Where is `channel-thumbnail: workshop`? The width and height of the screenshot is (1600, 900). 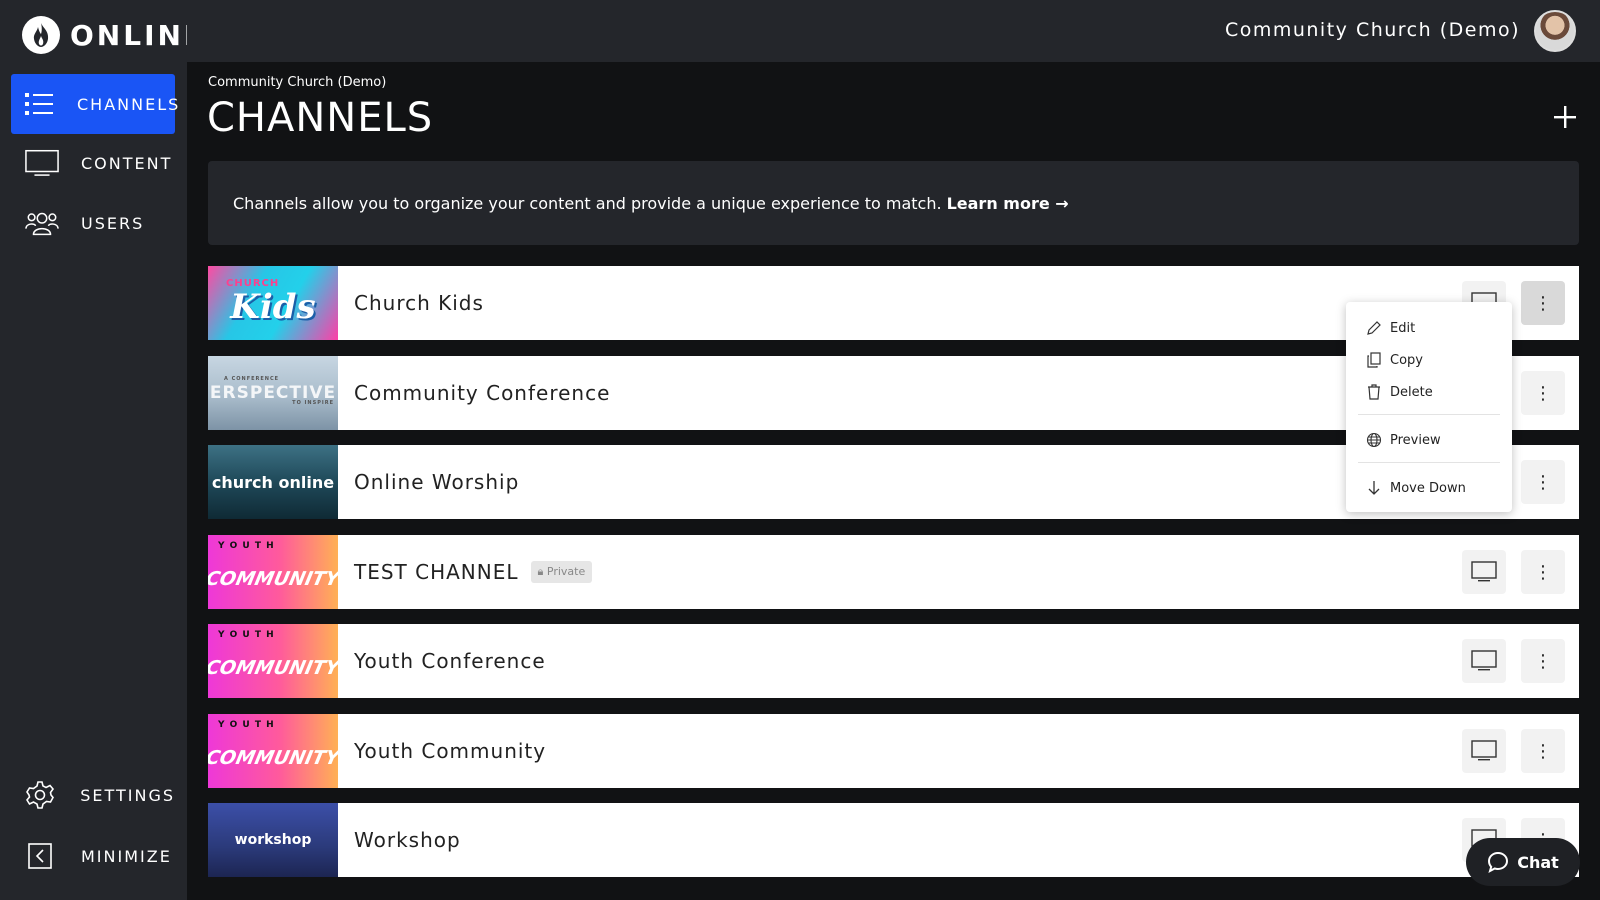 channel-thumbnail: workshop is located at coordinates (273, 840).